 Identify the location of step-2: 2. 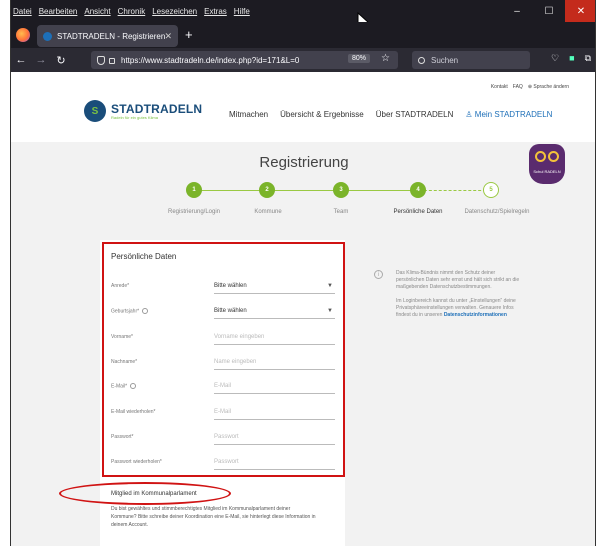
(267, 190).